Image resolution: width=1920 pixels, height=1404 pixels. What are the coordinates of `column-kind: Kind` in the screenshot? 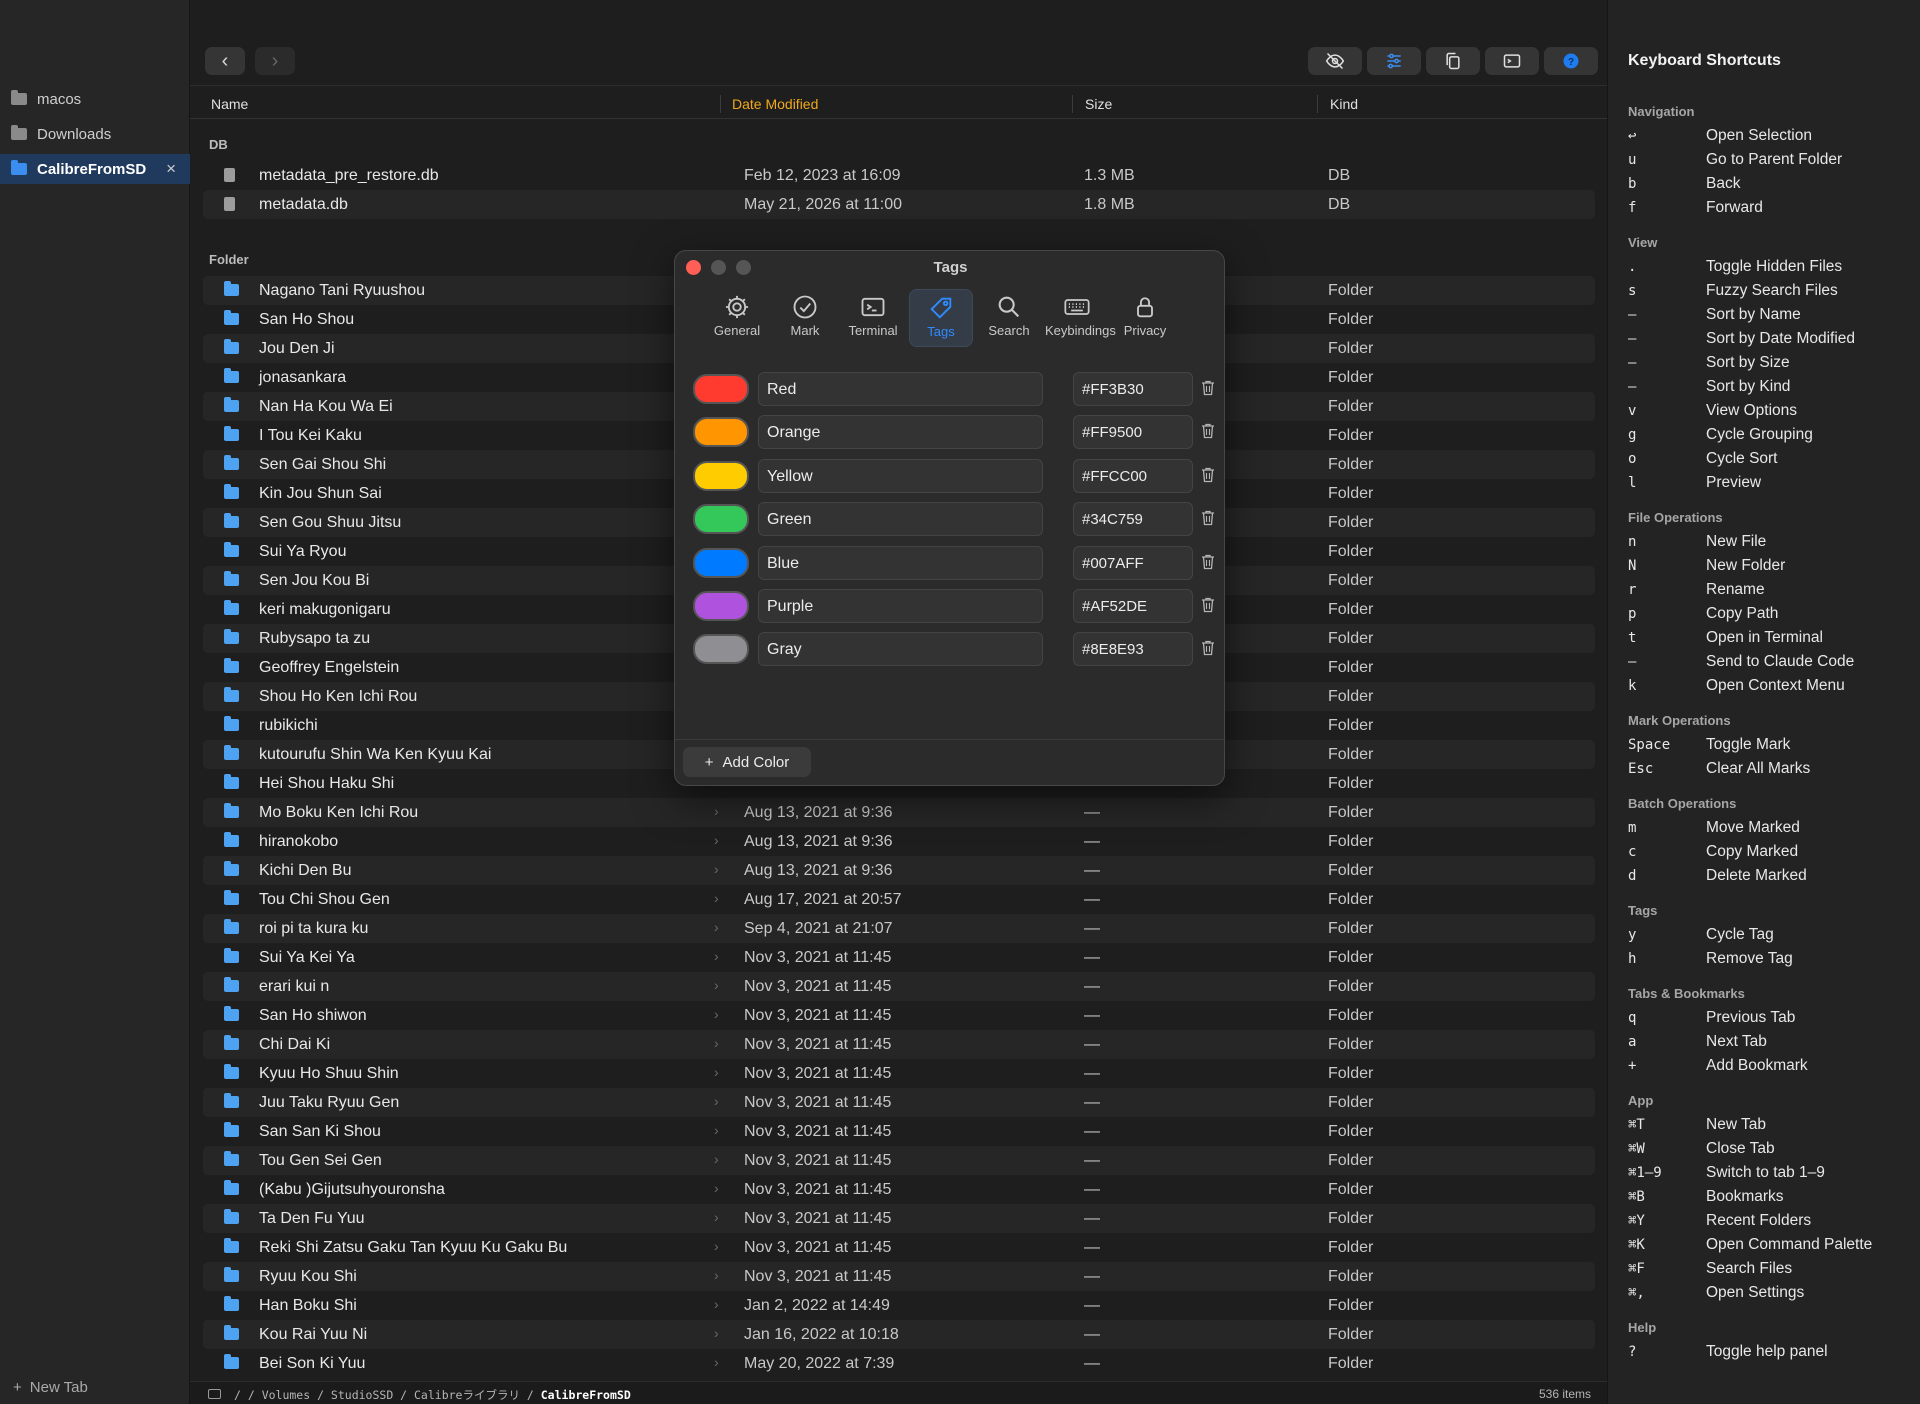 It's located at (1344, 104).